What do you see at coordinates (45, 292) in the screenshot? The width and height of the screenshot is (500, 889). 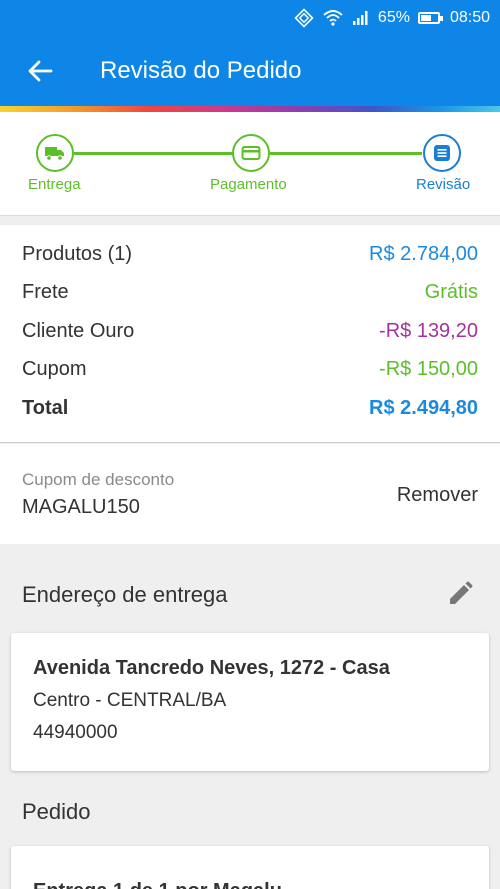 I see `summary-label: Frete` at bounding box center [45, 292].